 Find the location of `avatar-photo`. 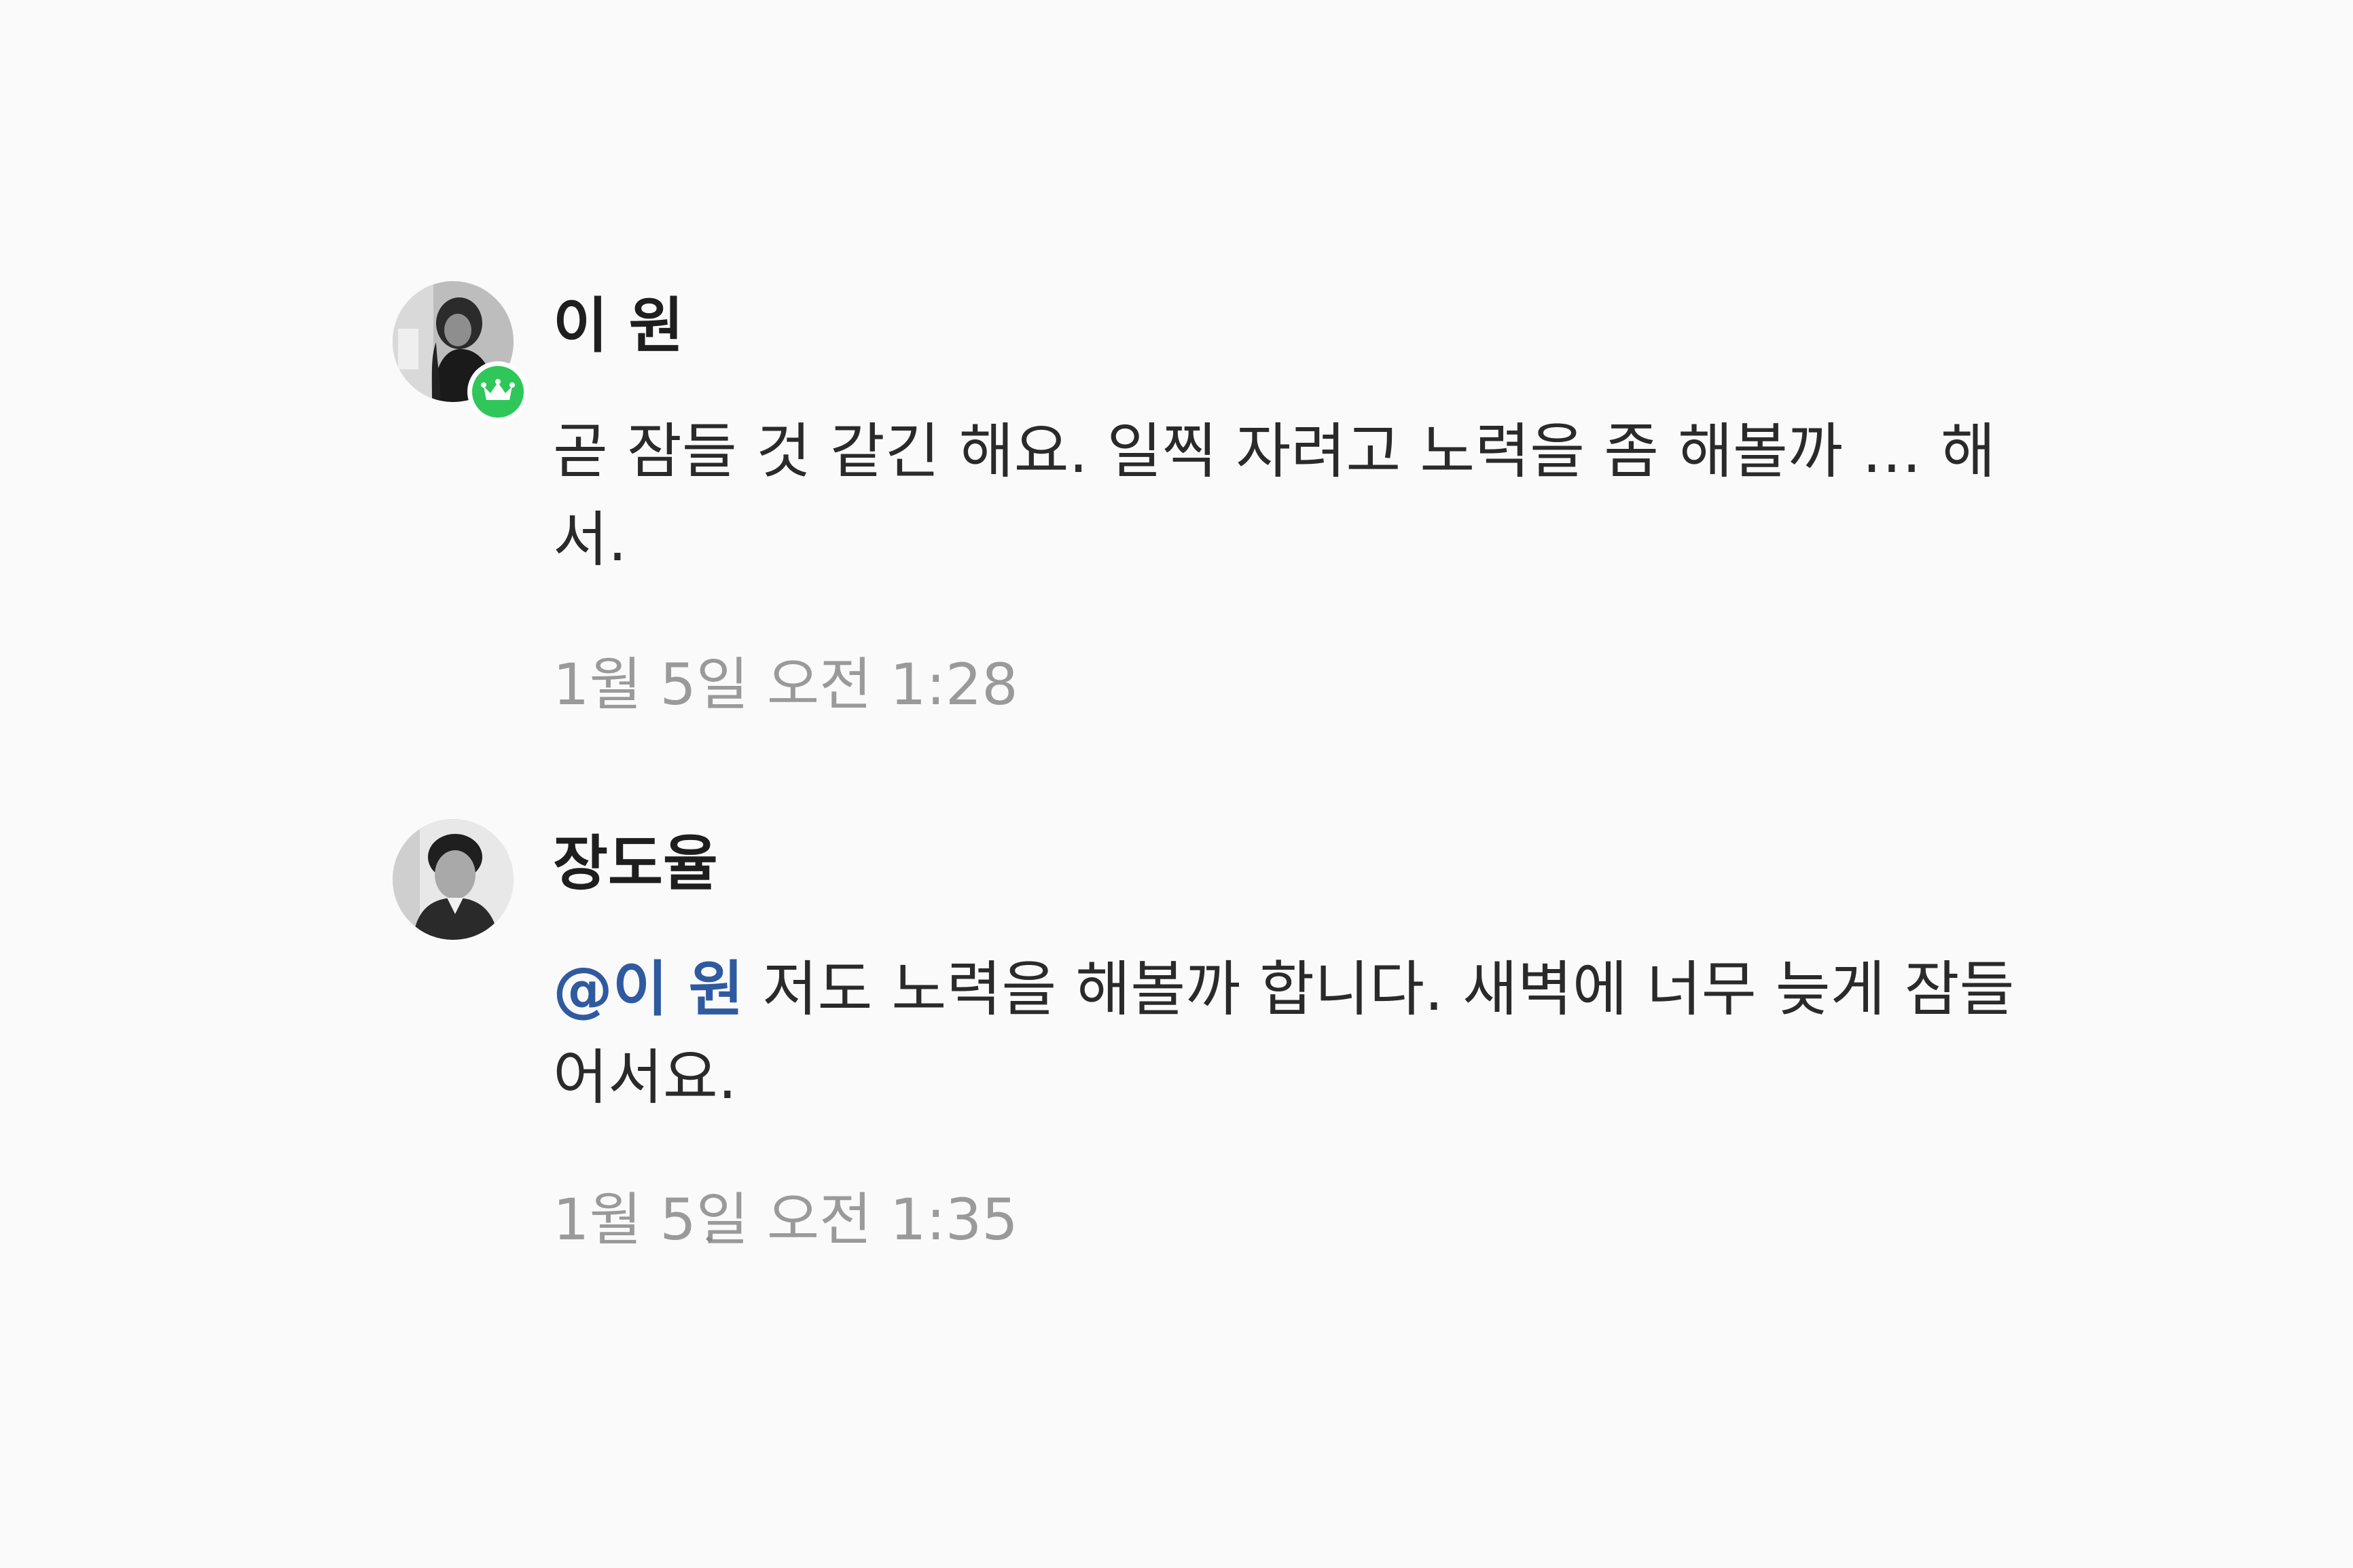

avatar-photo is located at coordinates (453, 880).